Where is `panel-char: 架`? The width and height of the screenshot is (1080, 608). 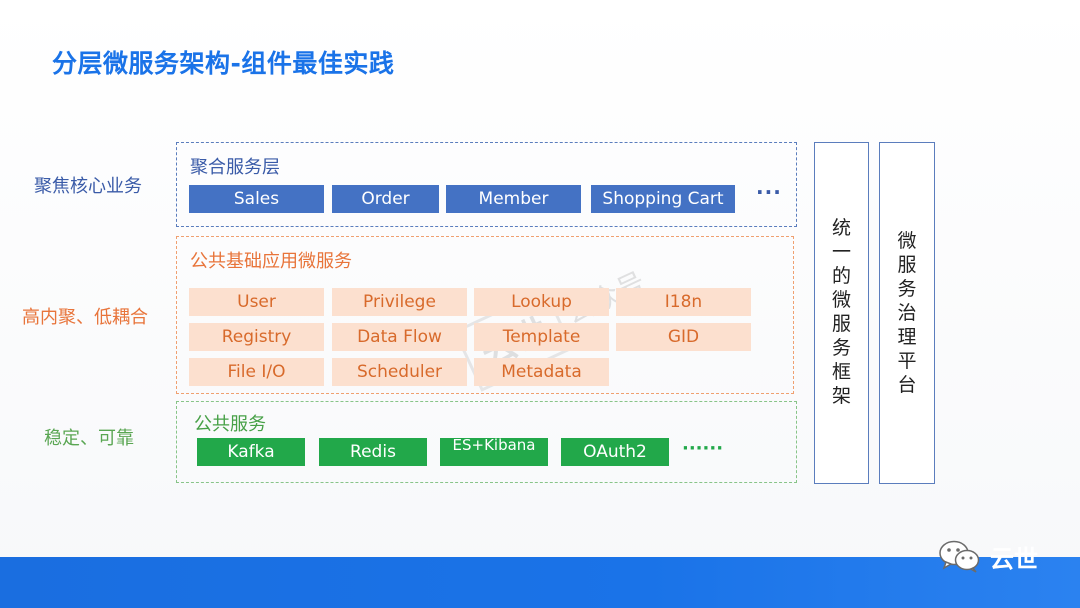 panel-char: 架 is located at coordinates (841, 396).